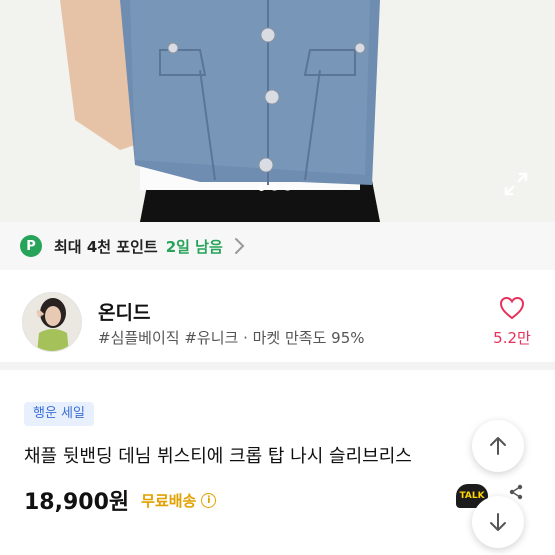 The image size is (555, 555). Describe the element at coordinates (194, 246) in the screenshot. I see `points-remaining: 2일 남음` at that location.